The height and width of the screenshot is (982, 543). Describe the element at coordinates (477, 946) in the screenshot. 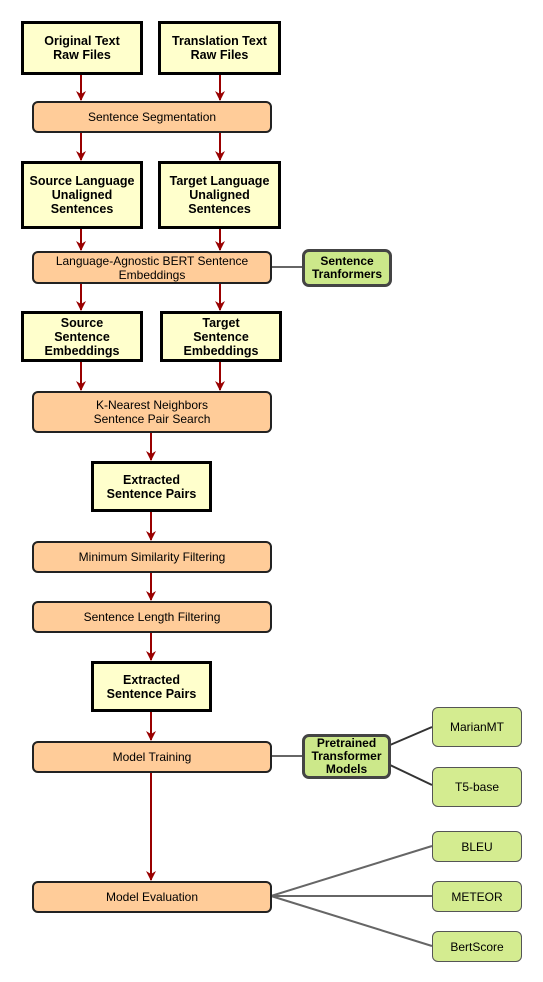

I see `bertscore-node: BertScore` at that location.